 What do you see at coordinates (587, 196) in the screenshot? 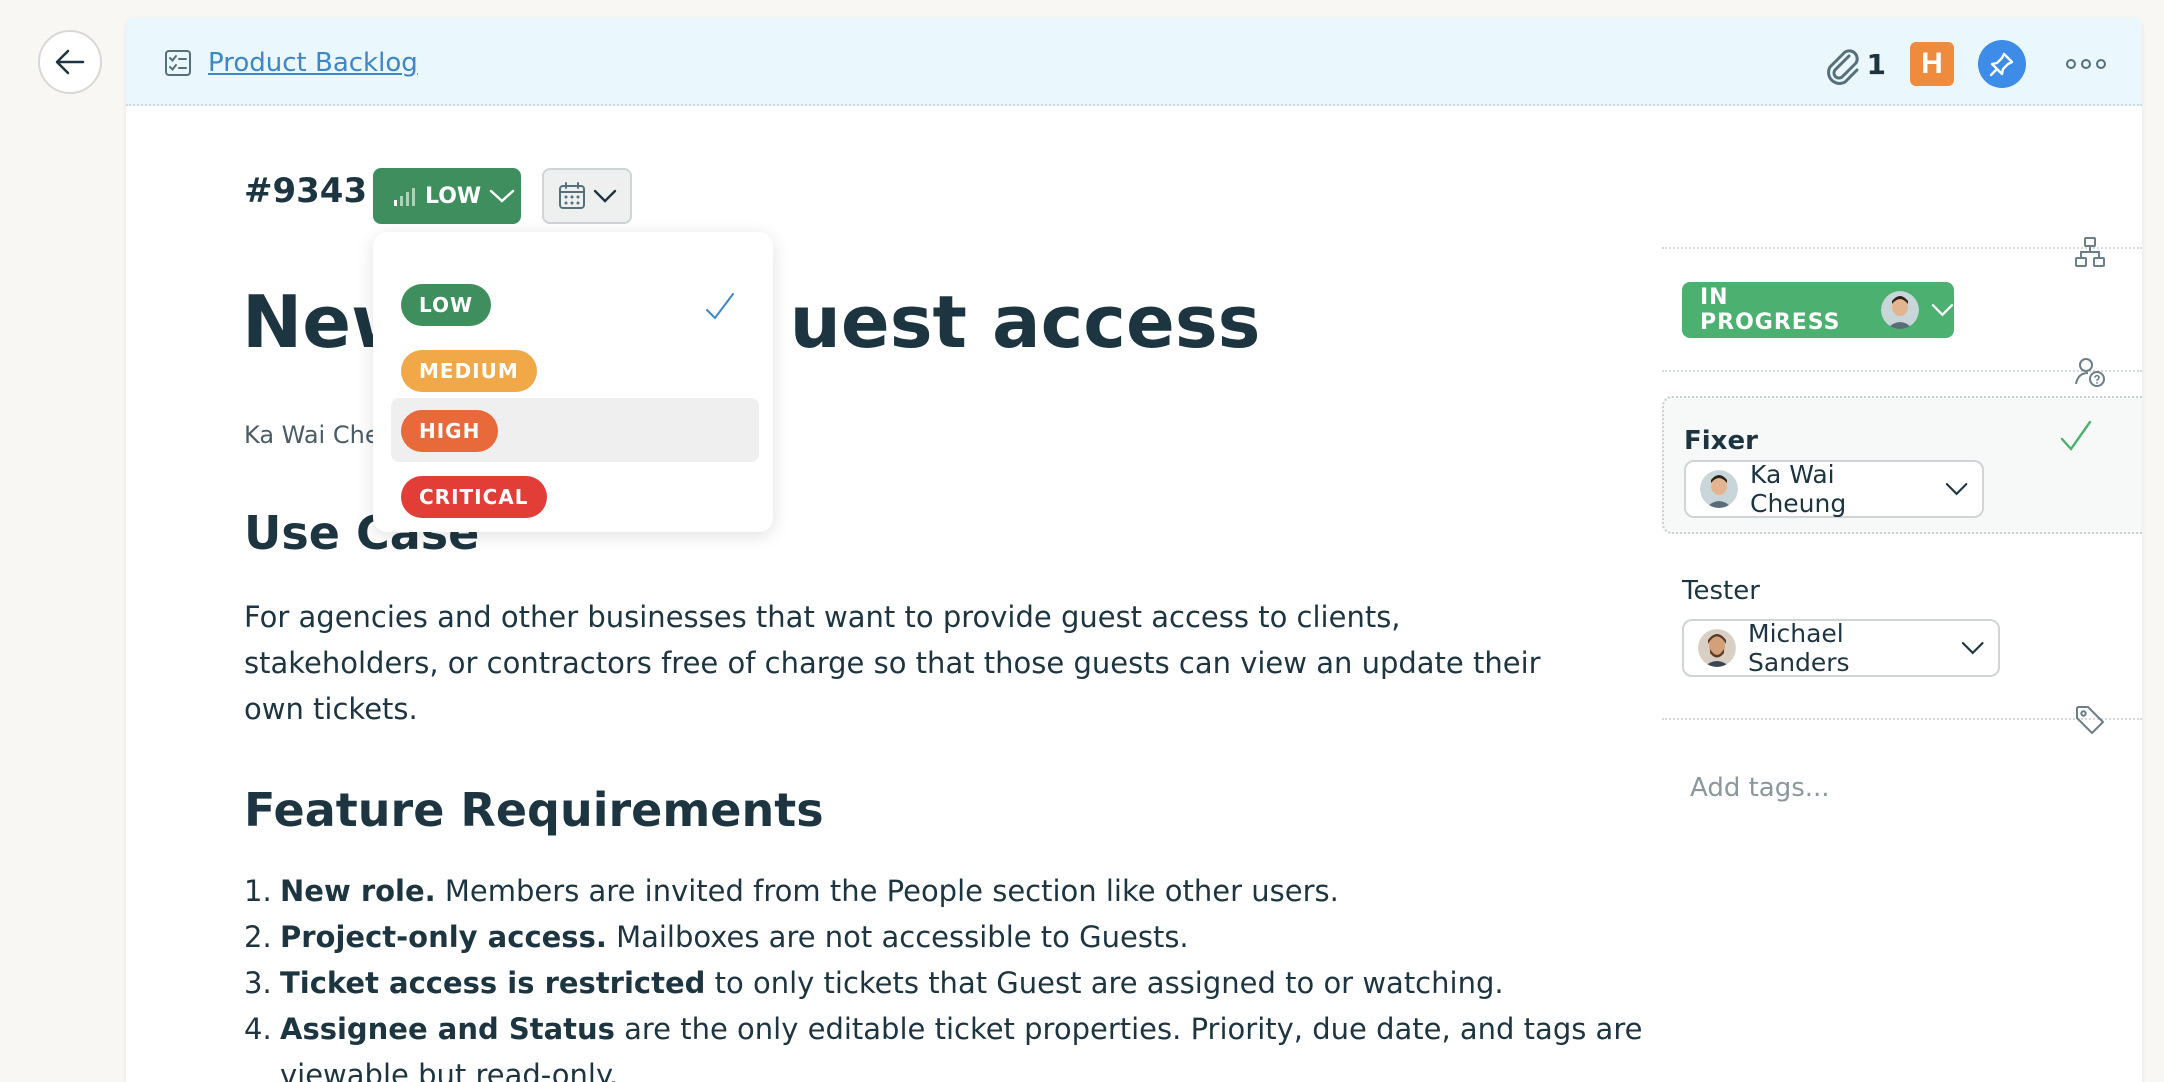
I see `due-date-button` at bounding box center [587, 196].